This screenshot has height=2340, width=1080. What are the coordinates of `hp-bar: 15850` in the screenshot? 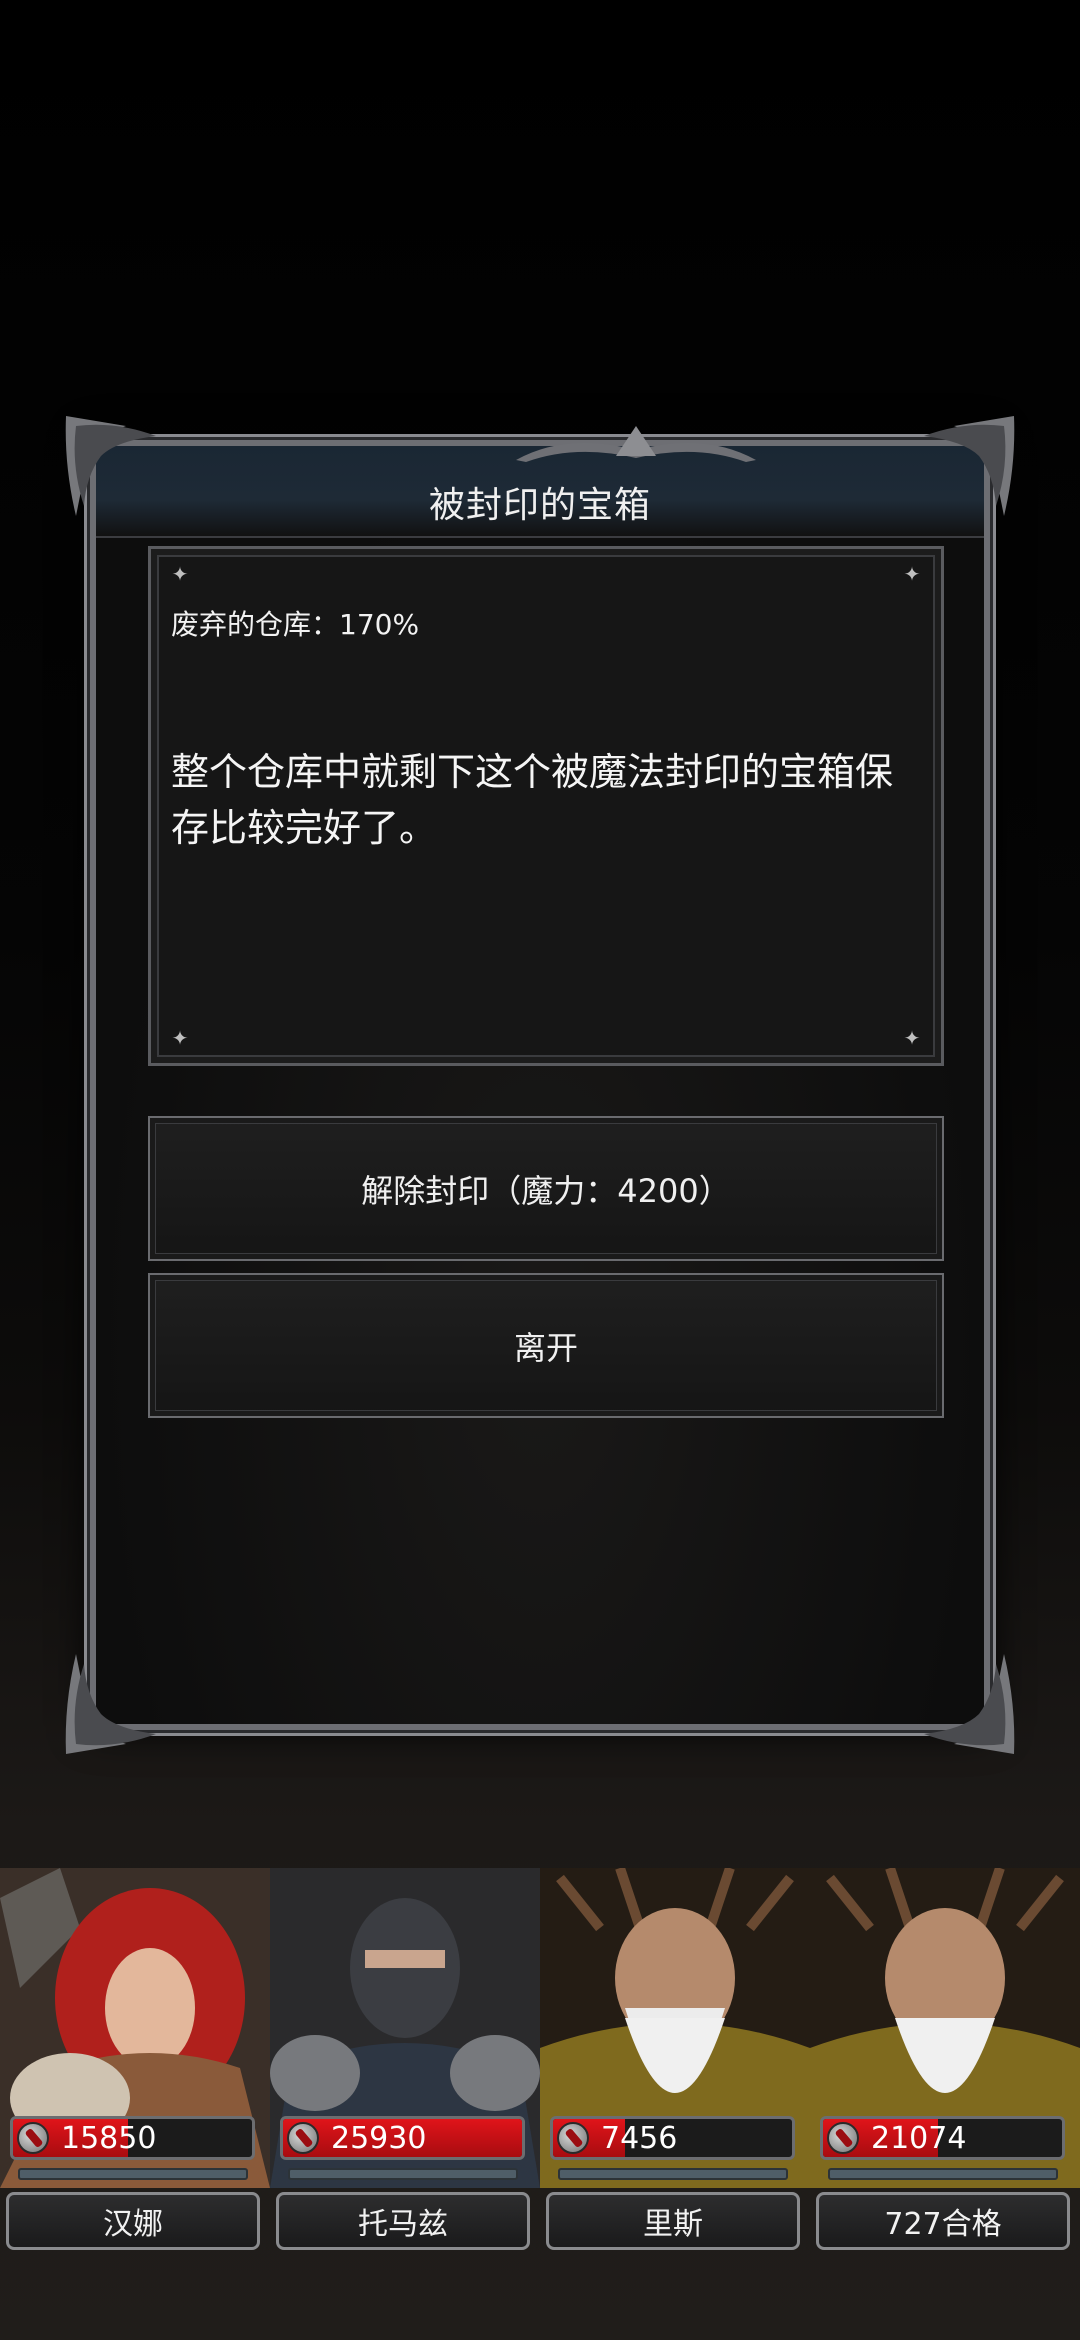 It's located at (132, 2138).